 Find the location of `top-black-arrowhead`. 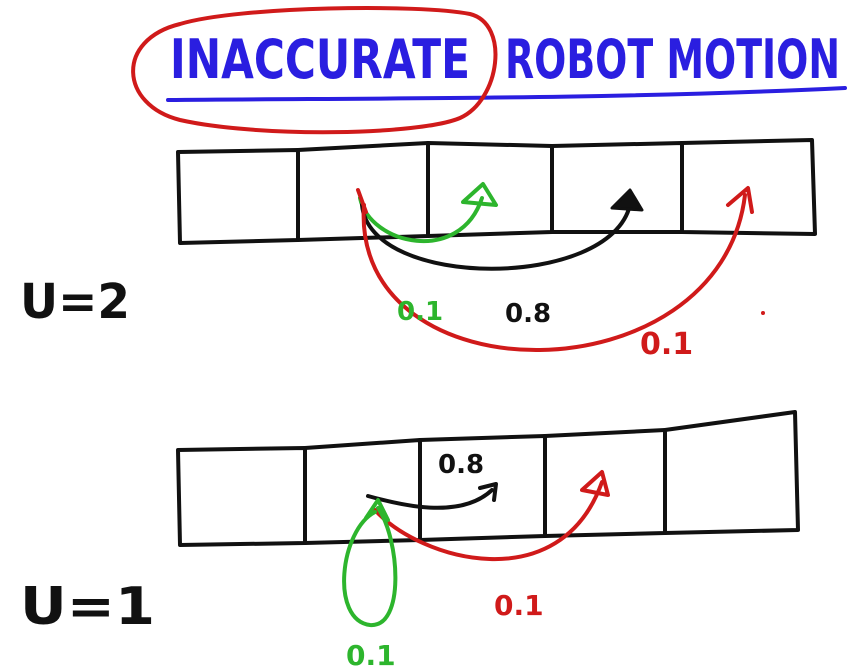

top-black-arrowhead is located at coordinates (627, 200).